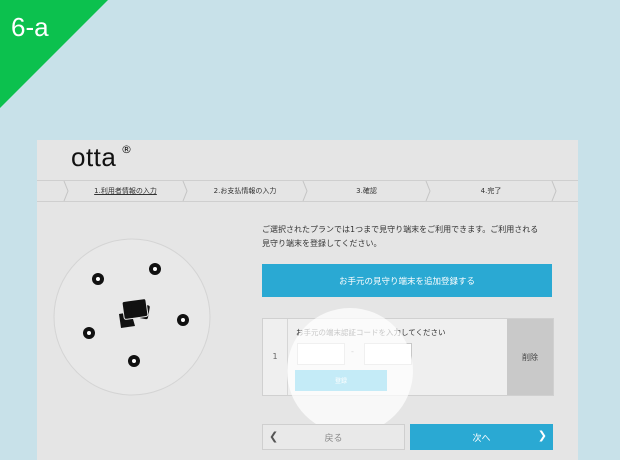 This screenshot has width=620, height=460. I want to click on corner-tag-label: 6-a, so click(30, 27).